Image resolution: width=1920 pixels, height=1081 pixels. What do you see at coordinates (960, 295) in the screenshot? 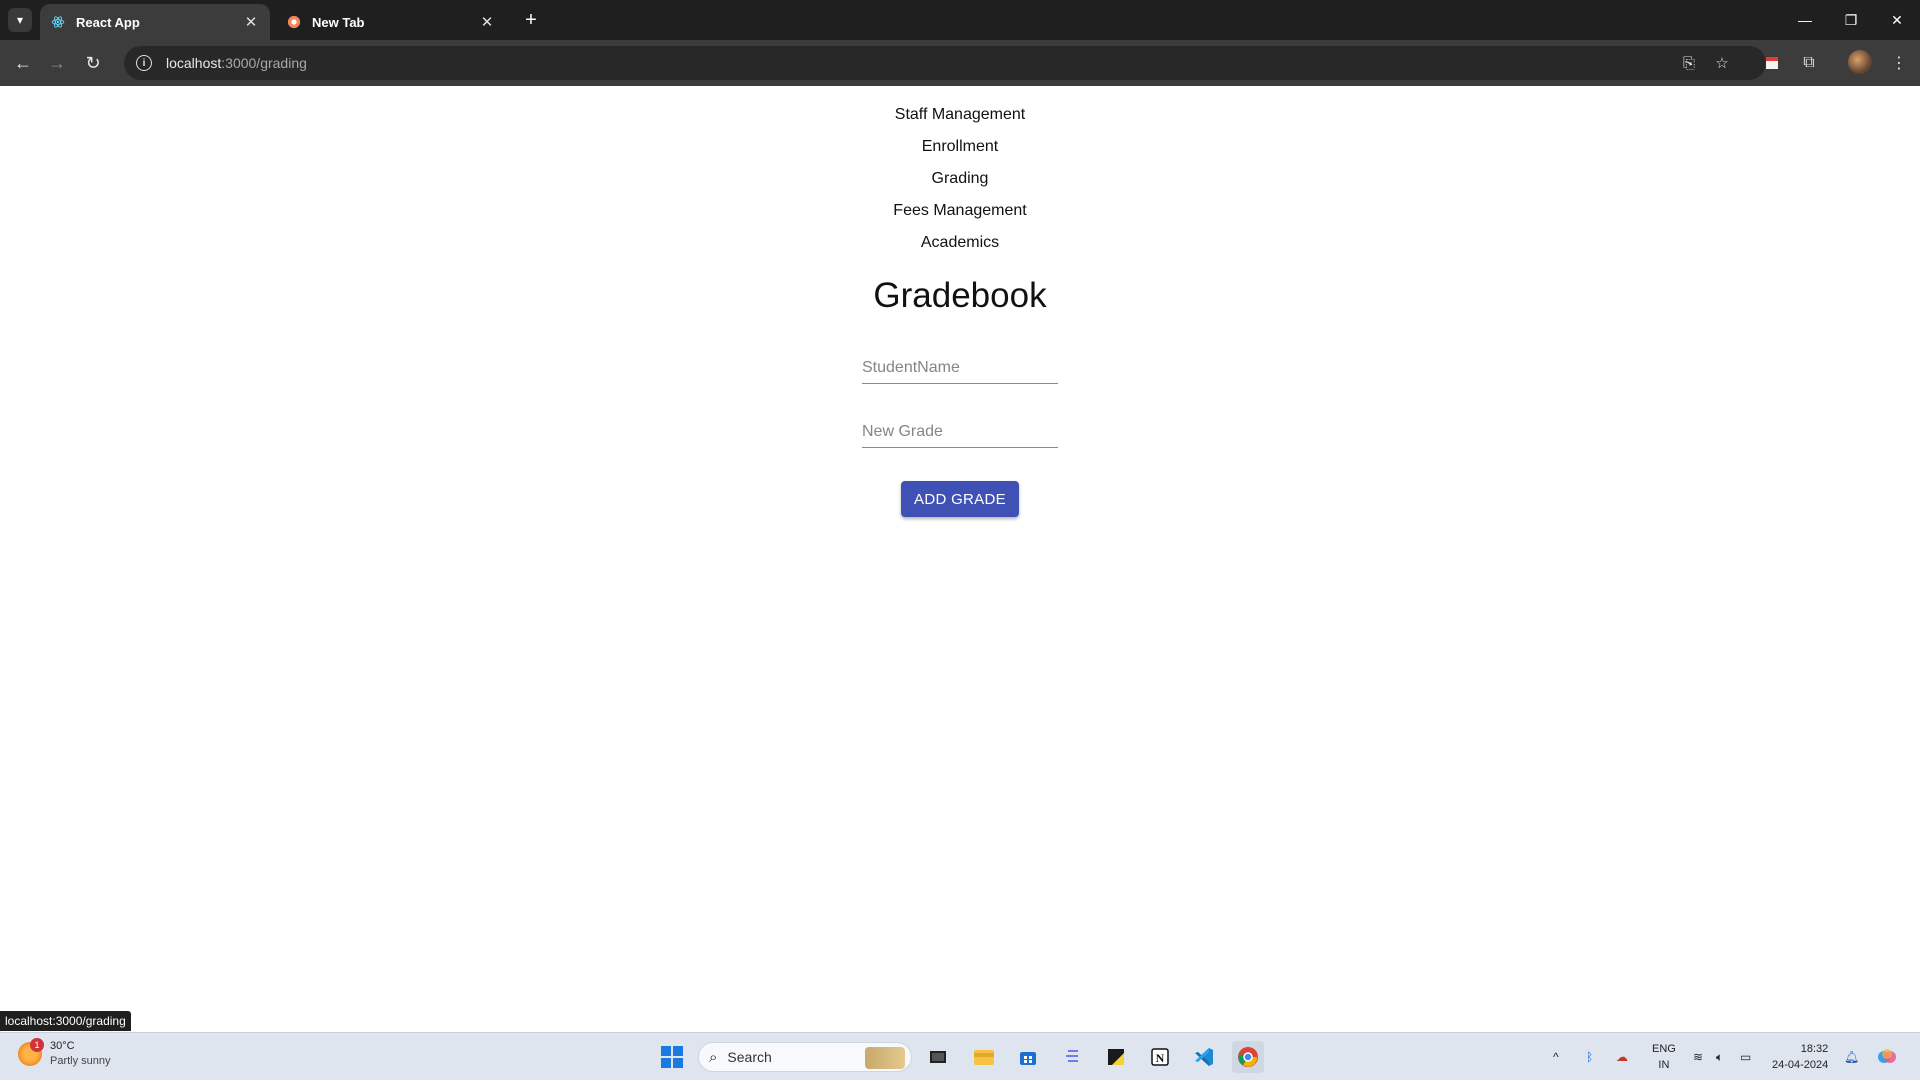
I see `page-title: Gradebook` at bounding box center [960, 295].